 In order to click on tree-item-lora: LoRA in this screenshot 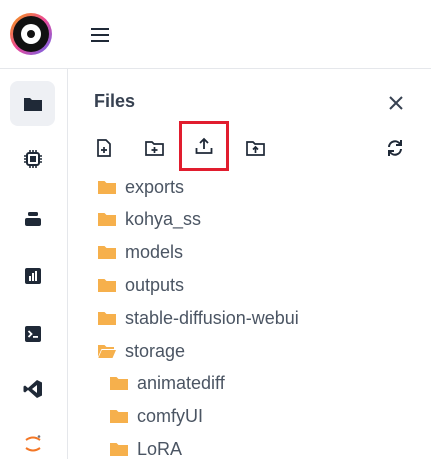, I will do `click(146, 446)`.